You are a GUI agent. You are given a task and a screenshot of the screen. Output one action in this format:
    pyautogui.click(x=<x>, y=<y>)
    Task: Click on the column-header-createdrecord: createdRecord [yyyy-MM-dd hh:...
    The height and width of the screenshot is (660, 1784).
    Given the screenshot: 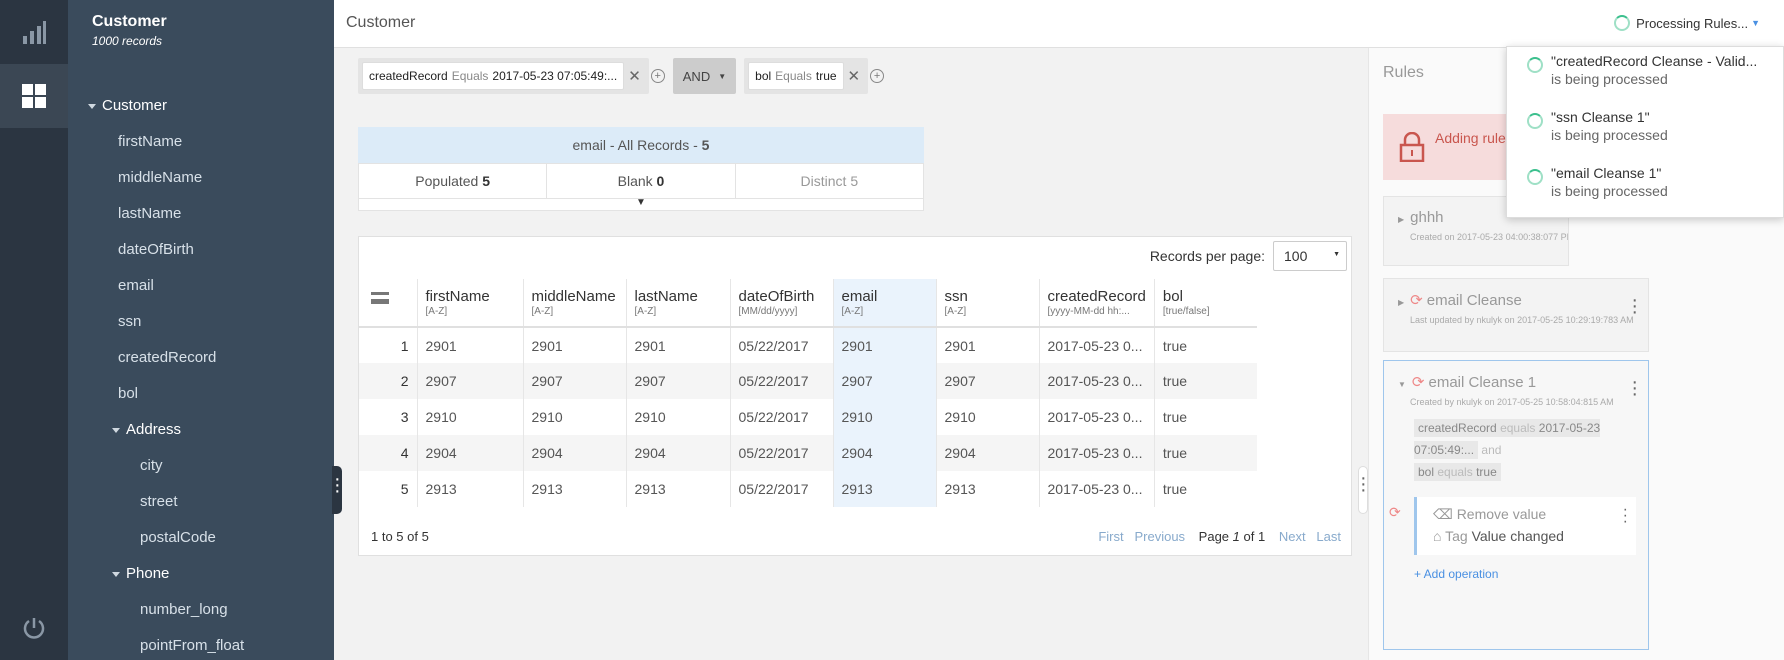 What is the action you would take?
    pyautogui.click(x=1096, y=303)
    